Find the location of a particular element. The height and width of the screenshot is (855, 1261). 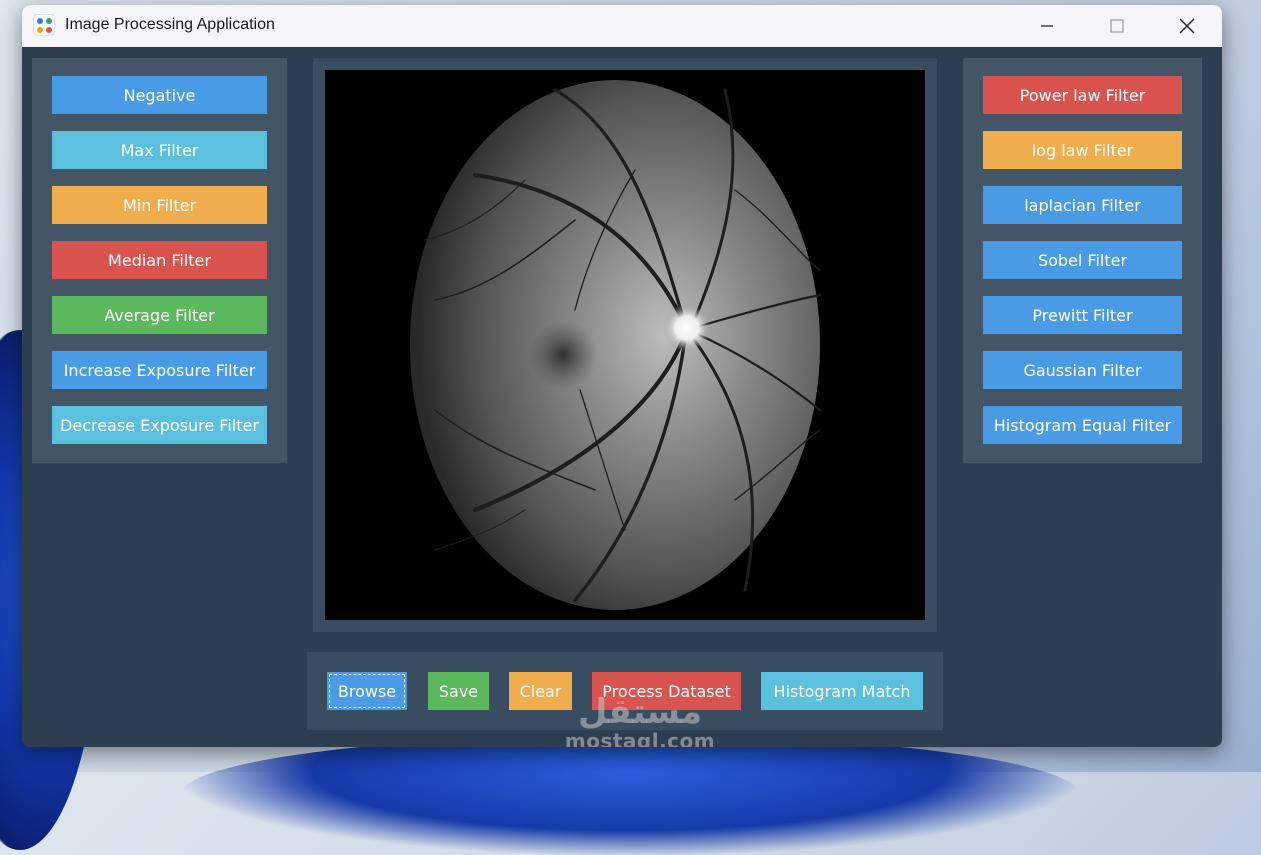

laplacian-filter-button: laplacian Filter is located at coordinates (1082, 205).